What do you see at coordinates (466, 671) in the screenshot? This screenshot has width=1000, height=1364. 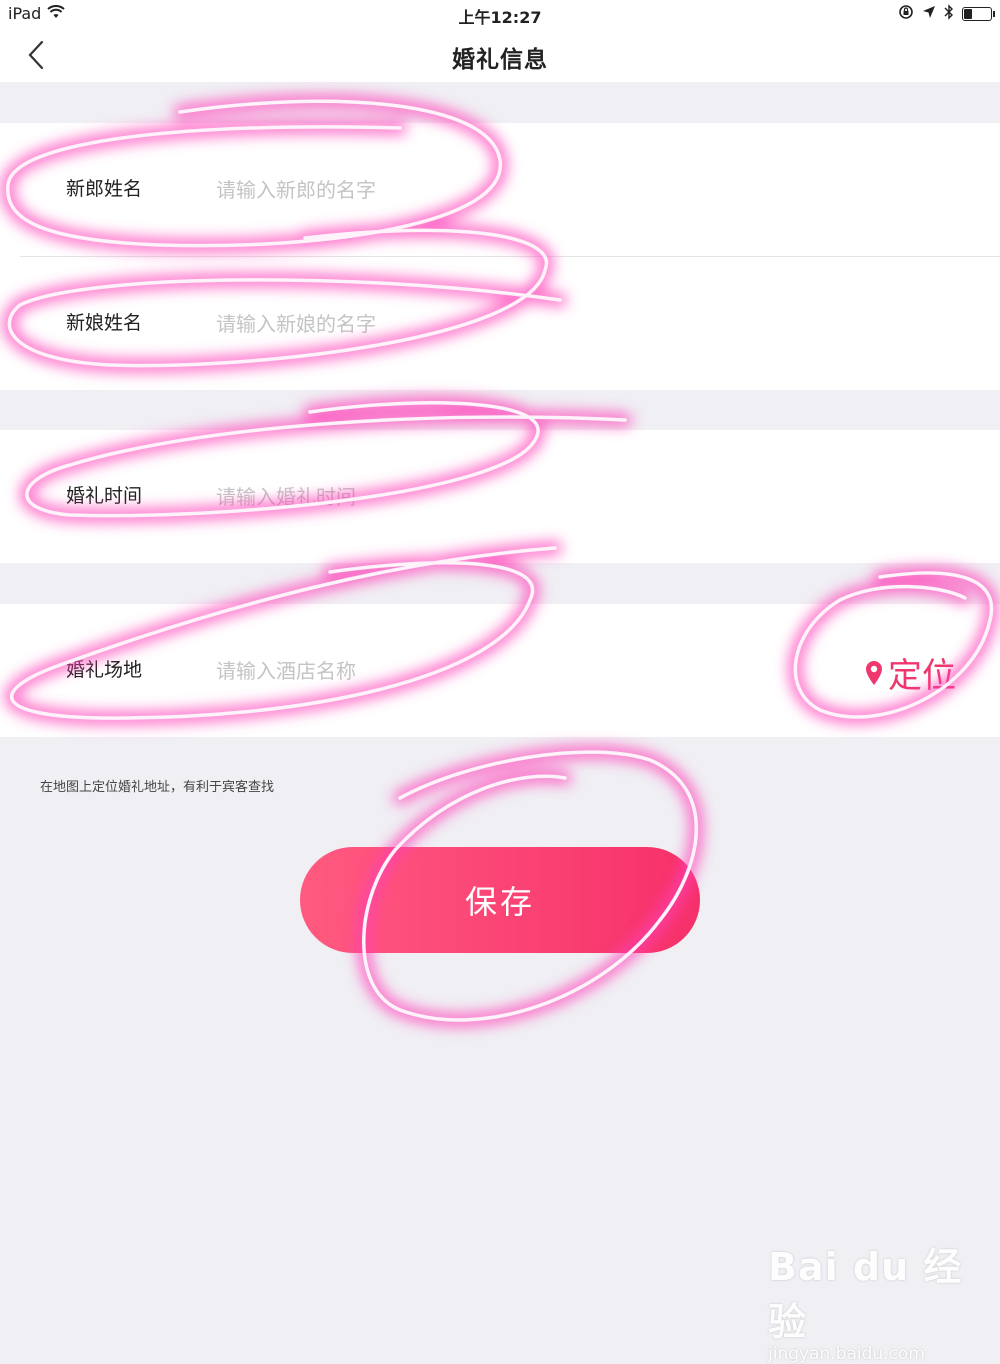 I see `wedding-venue-input` at bounding box center [466, 671].